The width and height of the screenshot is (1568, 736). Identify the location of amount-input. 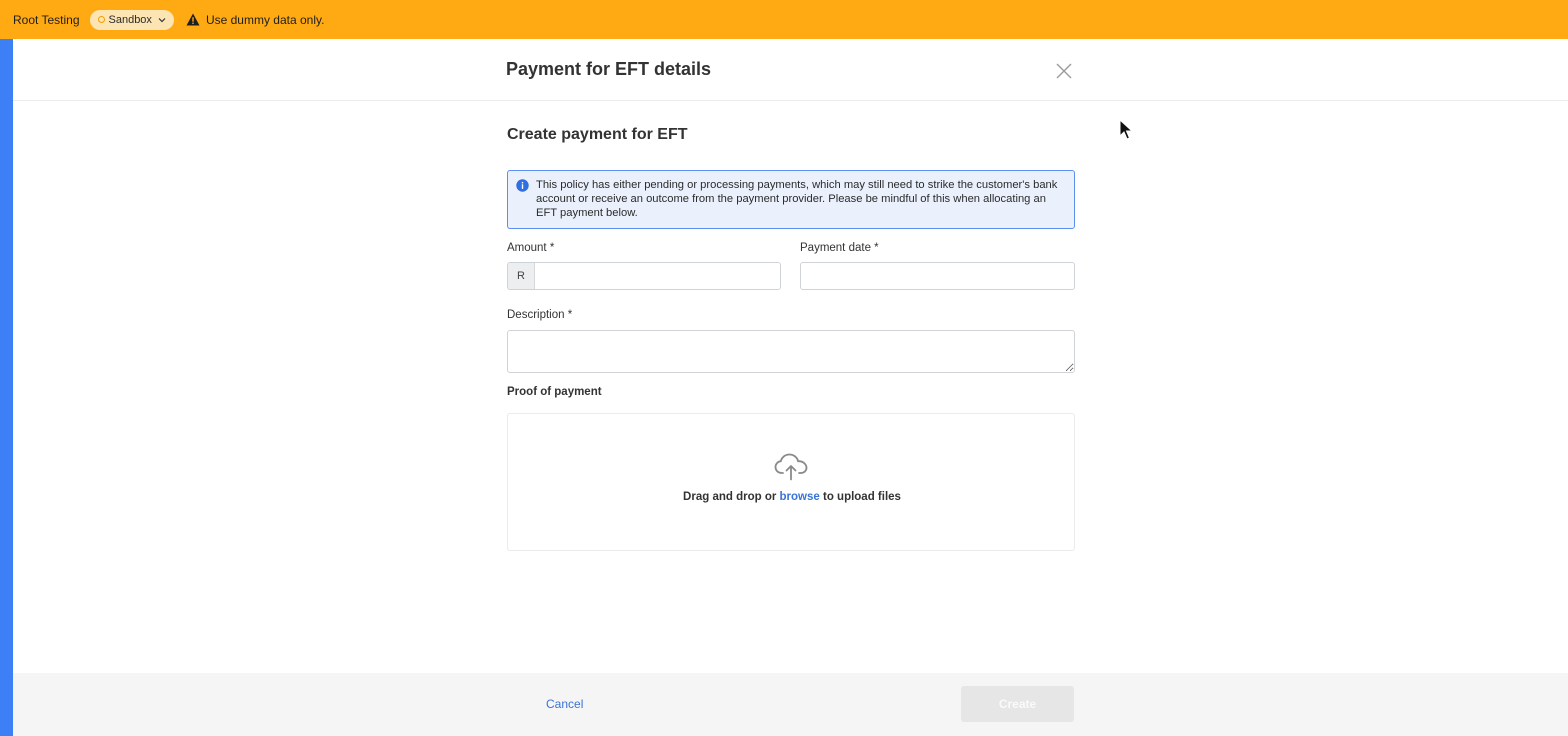
(657, 276).